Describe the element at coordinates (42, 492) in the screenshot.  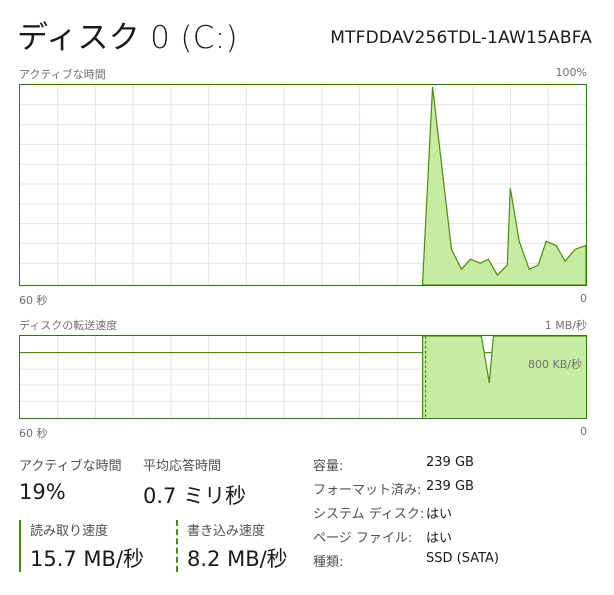
I see `active-time-value: 19%` at that location.